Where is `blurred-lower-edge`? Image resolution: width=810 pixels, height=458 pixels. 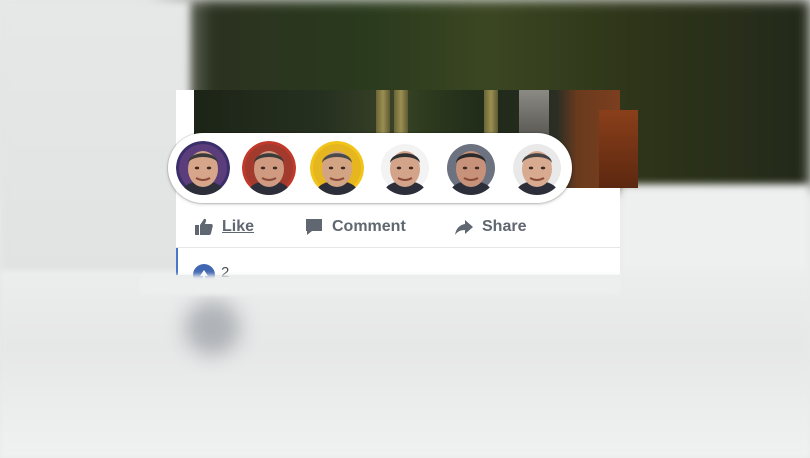 blurred-lower-edge is located at coordinates (380, 285).